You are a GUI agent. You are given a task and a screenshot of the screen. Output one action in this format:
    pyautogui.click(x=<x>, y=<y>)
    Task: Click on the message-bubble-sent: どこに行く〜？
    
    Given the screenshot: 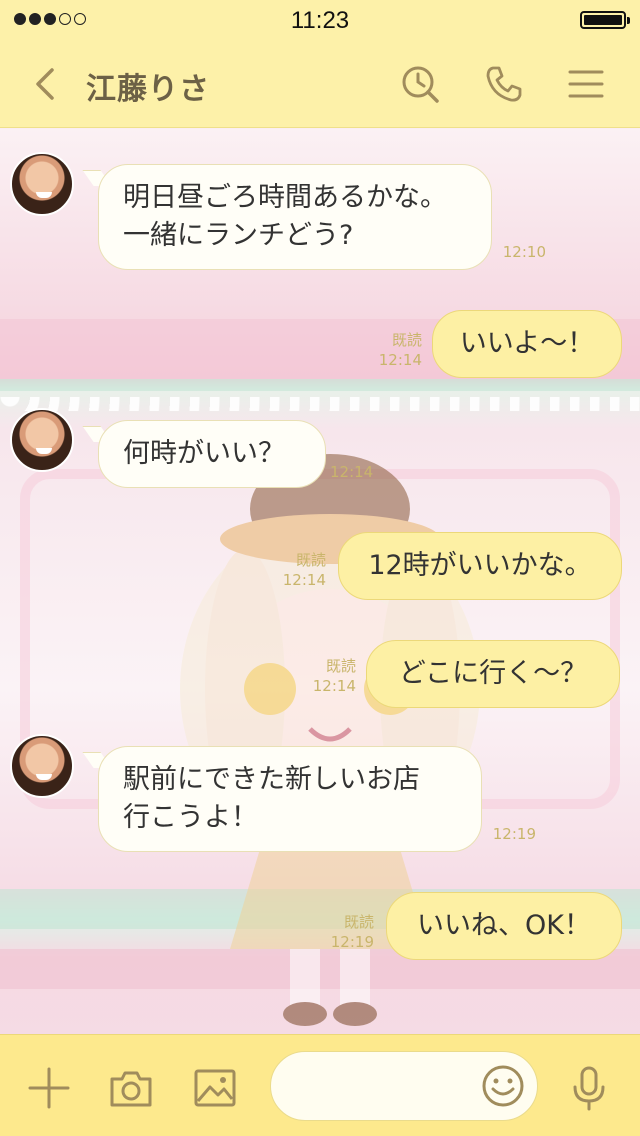 What is the action you would take?
    pyautogui.click(x=493, y=674)
    